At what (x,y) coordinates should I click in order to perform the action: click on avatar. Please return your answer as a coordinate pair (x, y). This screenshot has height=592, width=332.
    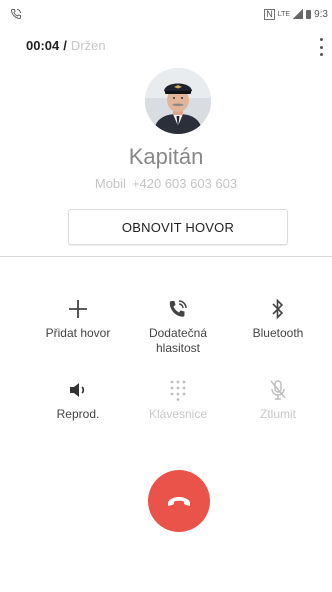
    Looking at the image, I should click on (178, 101).